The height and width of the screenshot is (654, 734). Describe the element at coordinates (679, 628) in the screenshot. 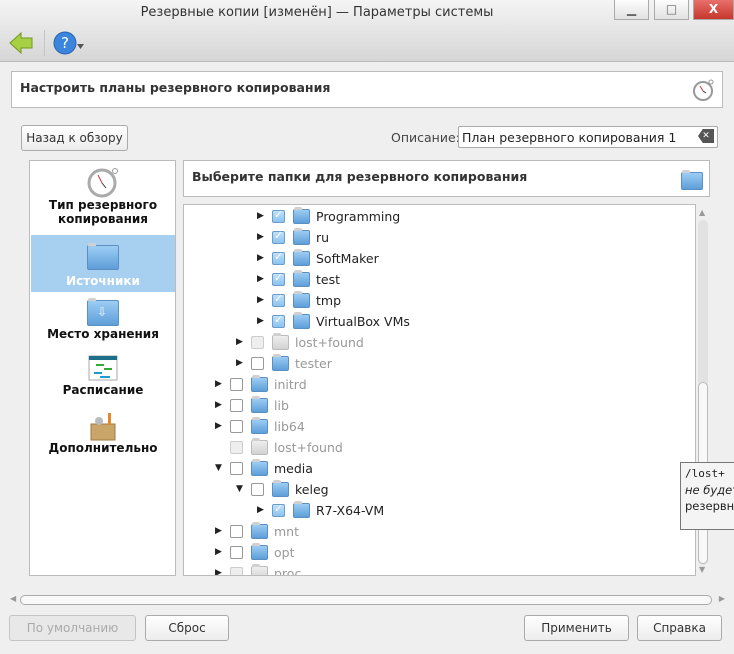

I see `help-button: Справка` at that location.